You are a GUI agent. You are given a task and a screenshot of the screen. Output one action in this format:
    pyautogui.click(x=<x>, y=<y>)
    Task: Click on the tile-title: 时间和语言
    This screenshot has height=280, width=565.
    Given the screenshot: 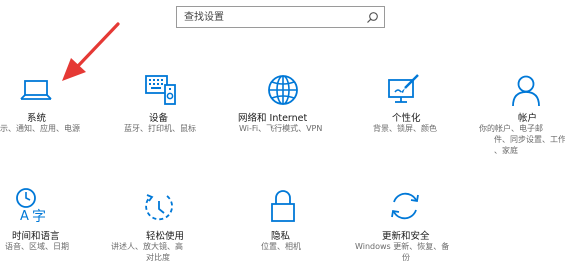 What is the action you would take?
    pyautogui.click(x=36, y=236)
    